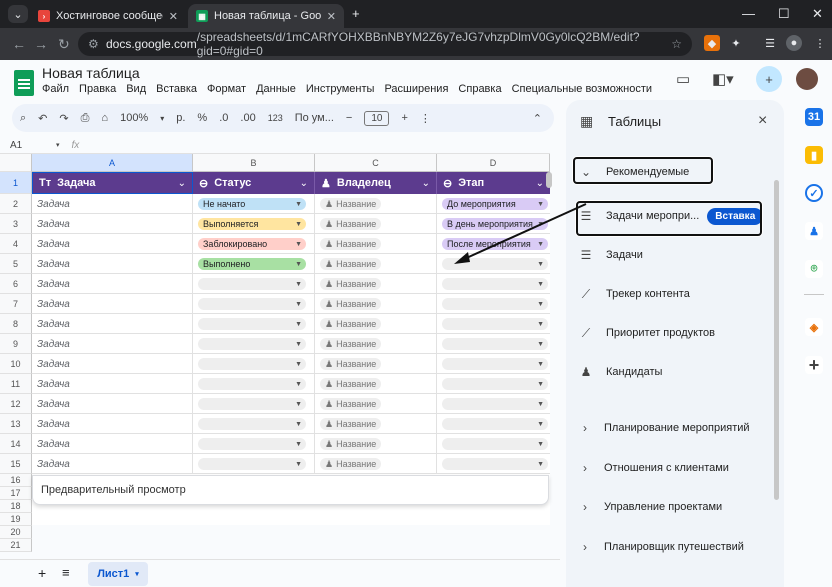 This screenshot has width=832, height=587. I want to click on row-header: 6, so click(16, 284).